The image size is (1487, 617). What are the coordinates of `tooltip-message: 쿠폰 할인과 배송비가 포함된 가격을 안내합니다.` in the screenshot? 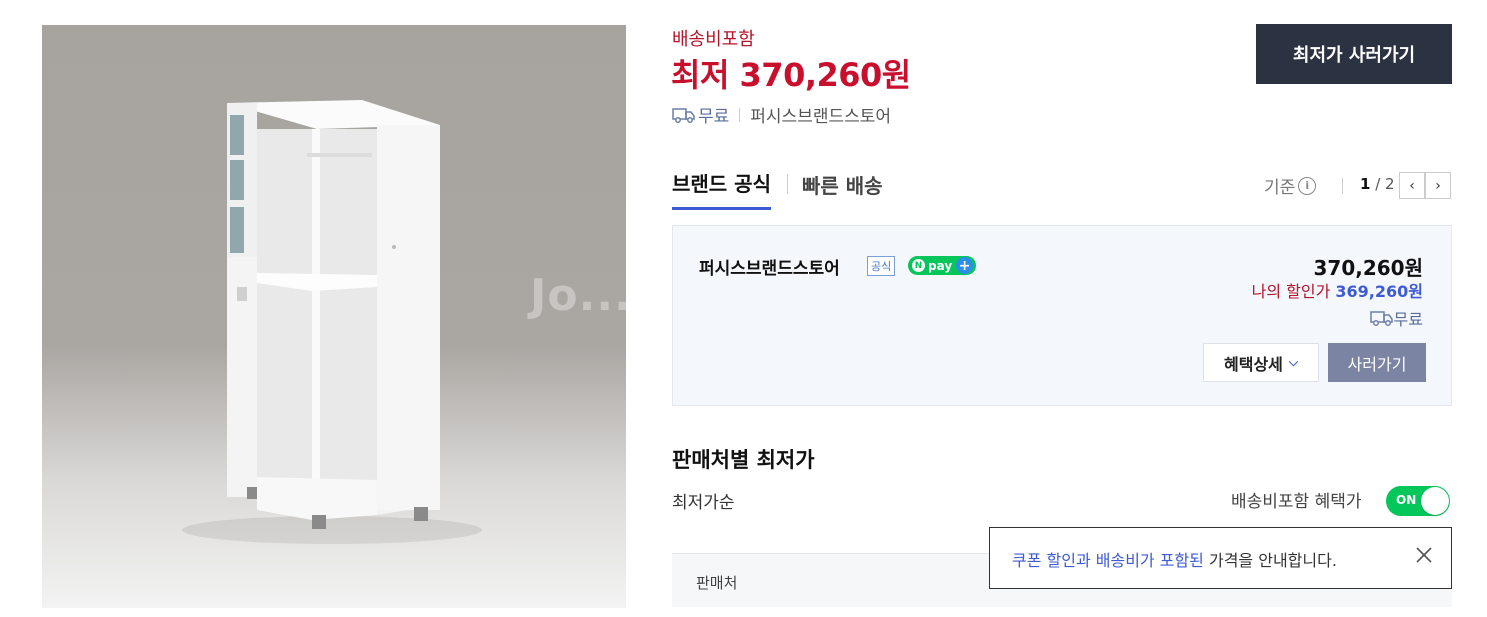 It's located at (1174, 559).